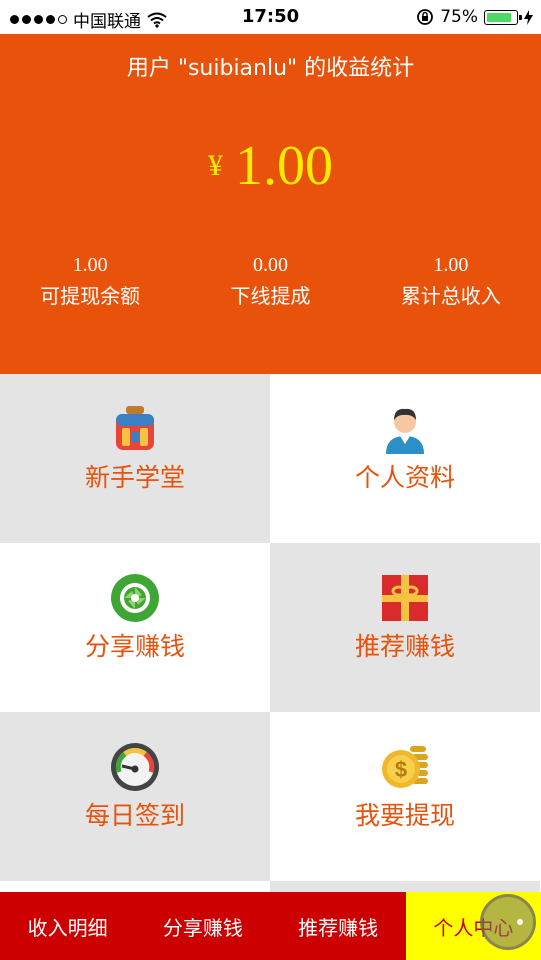 The height and width of the screenshot is (960, 541). Describe the element at coordinates (404, 477) in the screenshot. I see `menu-label: 个人资料` at that location.